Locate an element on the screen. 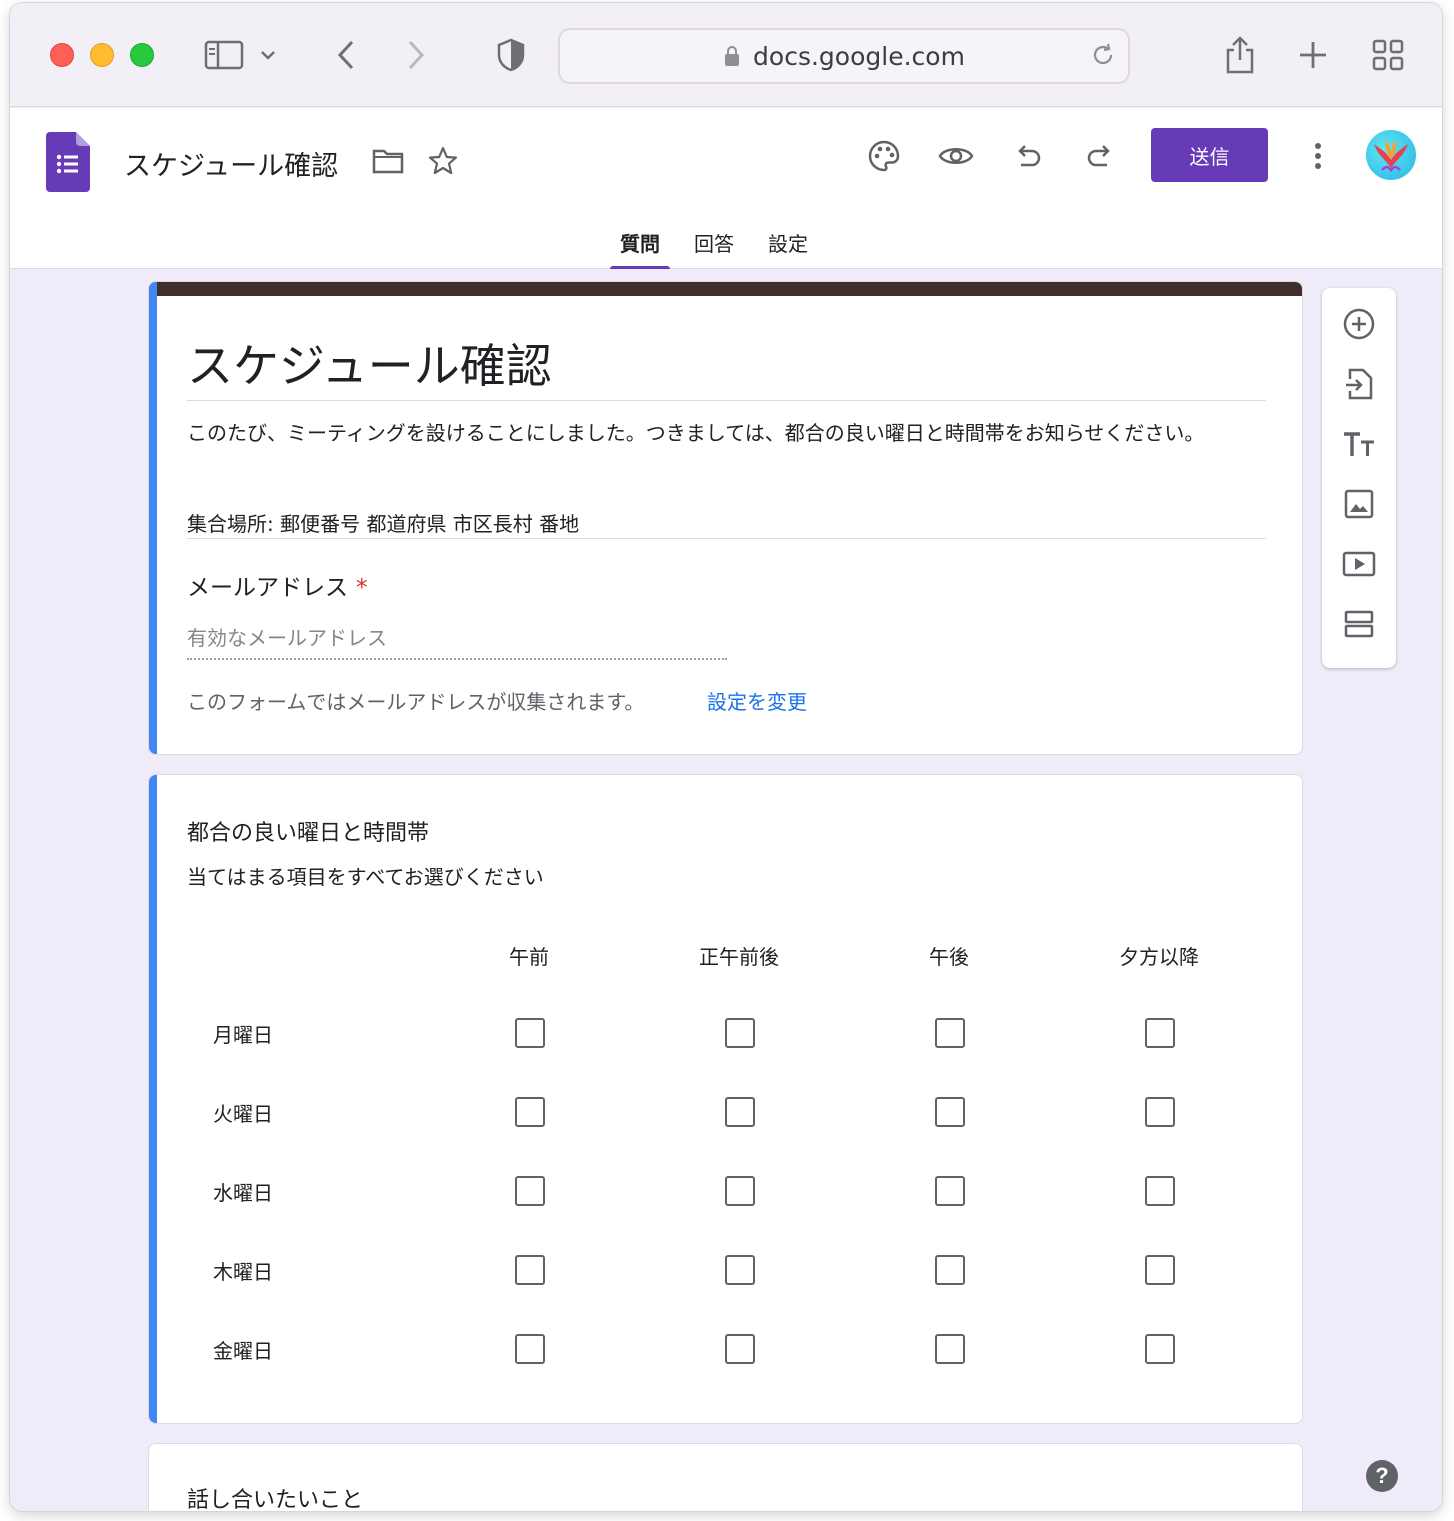  grid-column-header: 午後 is located at coordinates (949, 957).